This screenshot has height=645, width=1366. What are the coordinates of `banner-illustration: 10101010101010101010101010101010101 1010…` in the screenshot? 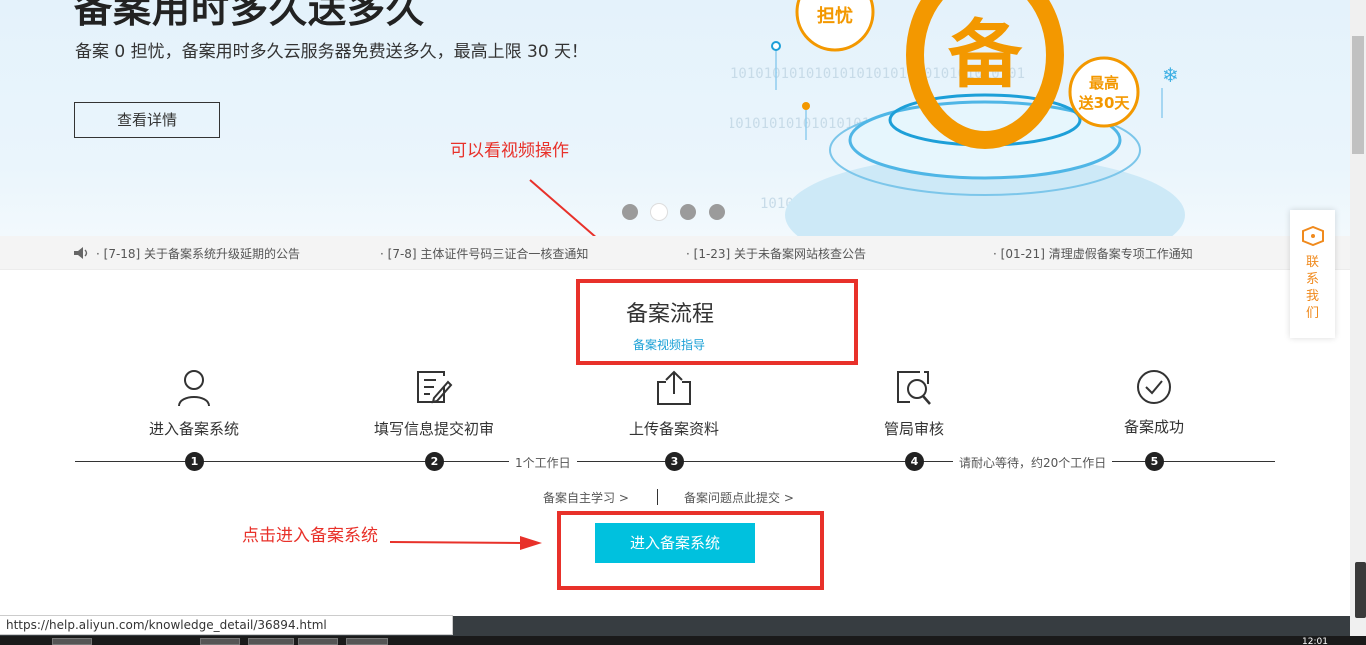 It's located at (957, 118).